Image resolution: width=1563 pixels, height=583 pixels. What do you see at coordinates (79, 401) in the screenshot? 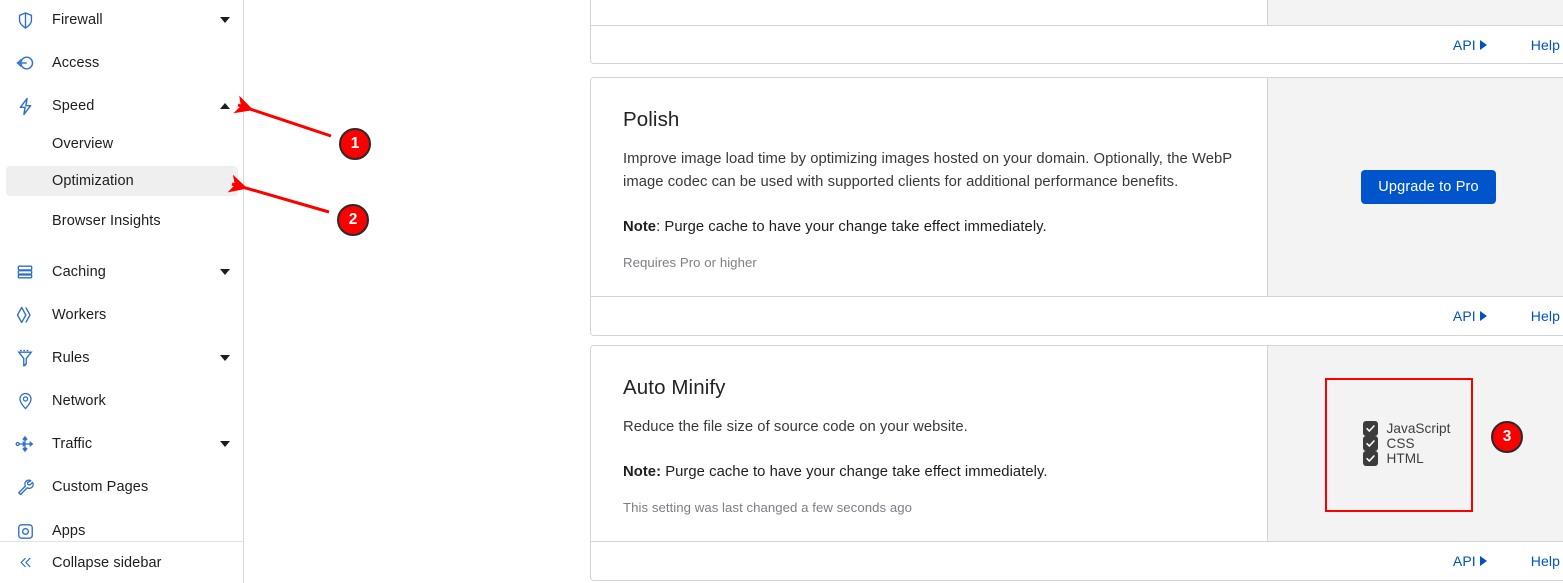
I see `sidebar-item-label: Network` at bounding box center [79, 401].